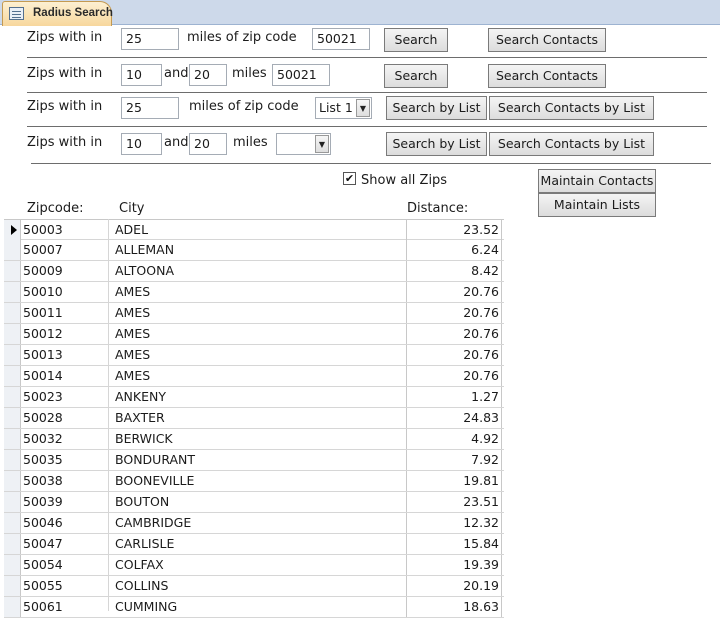 Image resolution: width=720 pixels, height=618 pixels. What do you see at coordinates (43, 396) in the screenshot?
I see `zipcode-cell: 50023` at bounding box center [43, 396].